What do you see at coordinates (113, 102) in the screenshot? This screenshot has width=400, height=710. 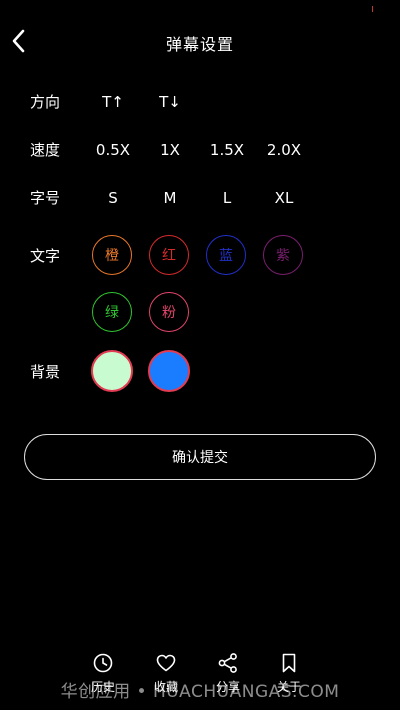 I see `direction-option-up: T↑` at bounding box center [113, 102].